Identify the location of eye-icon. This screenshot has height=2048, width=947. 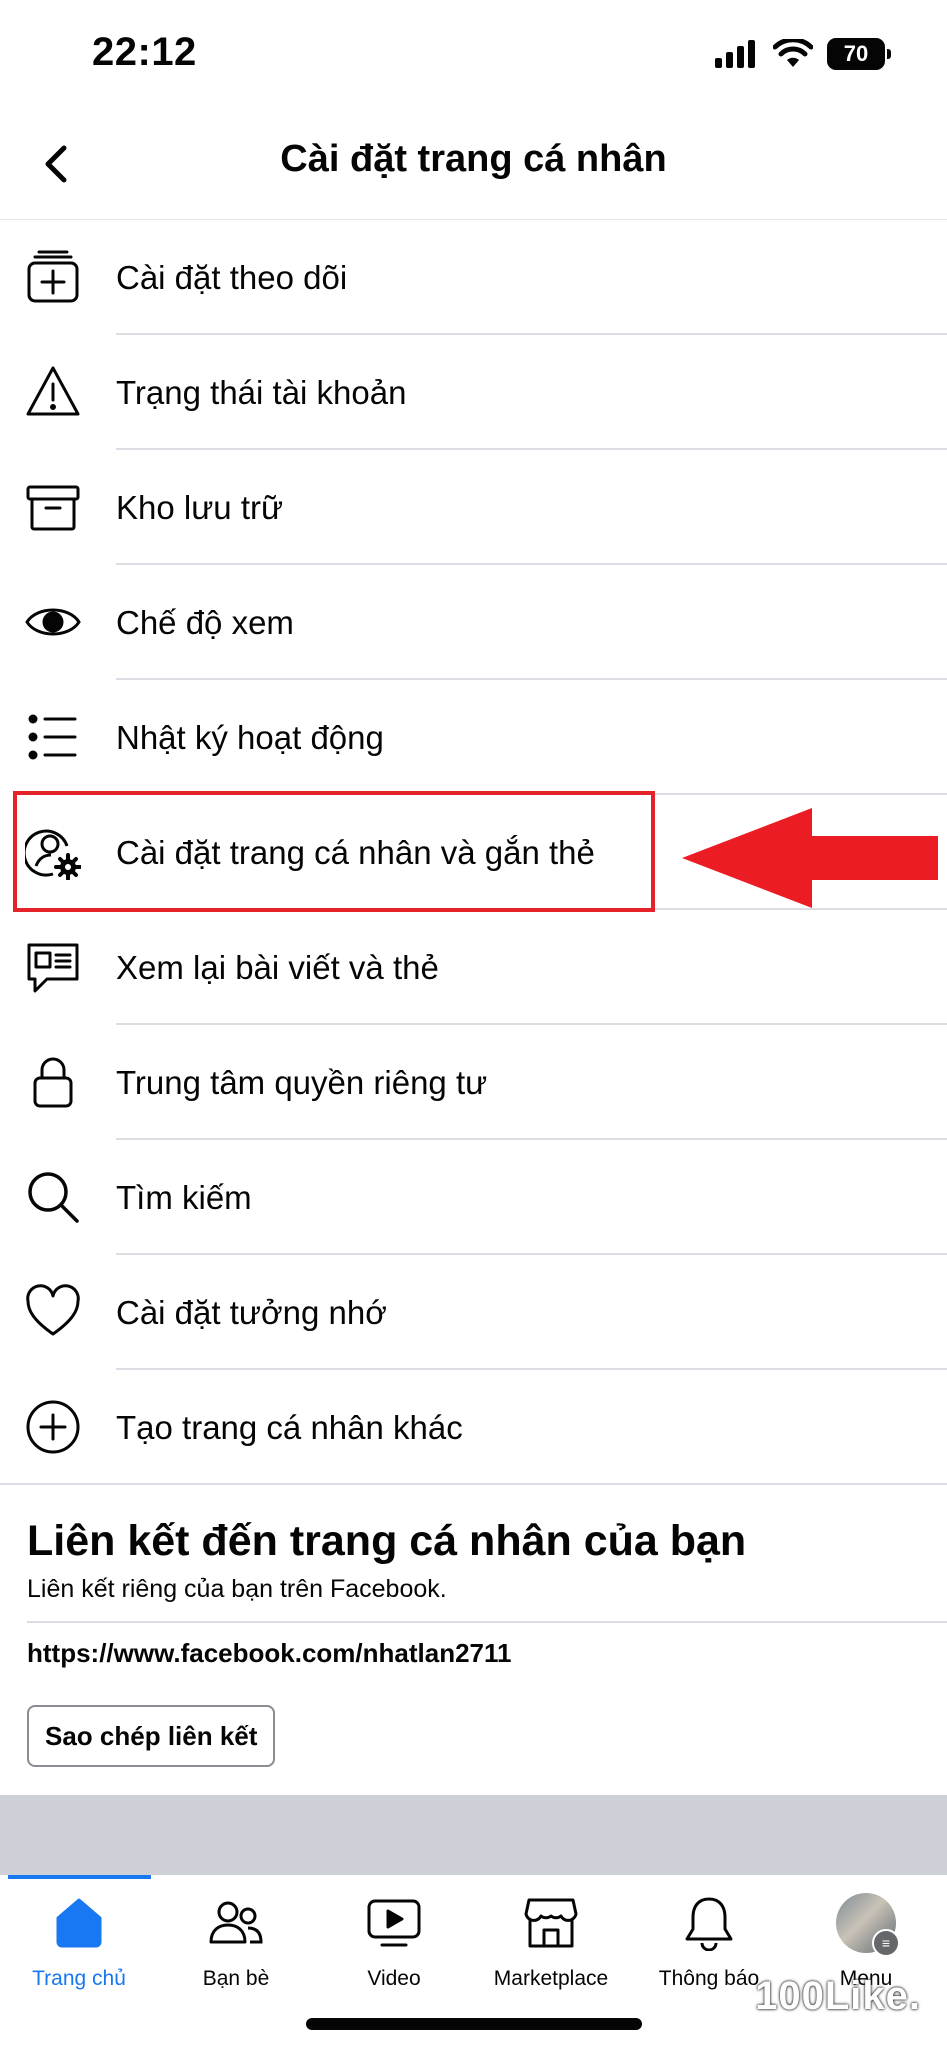
(53, 622).